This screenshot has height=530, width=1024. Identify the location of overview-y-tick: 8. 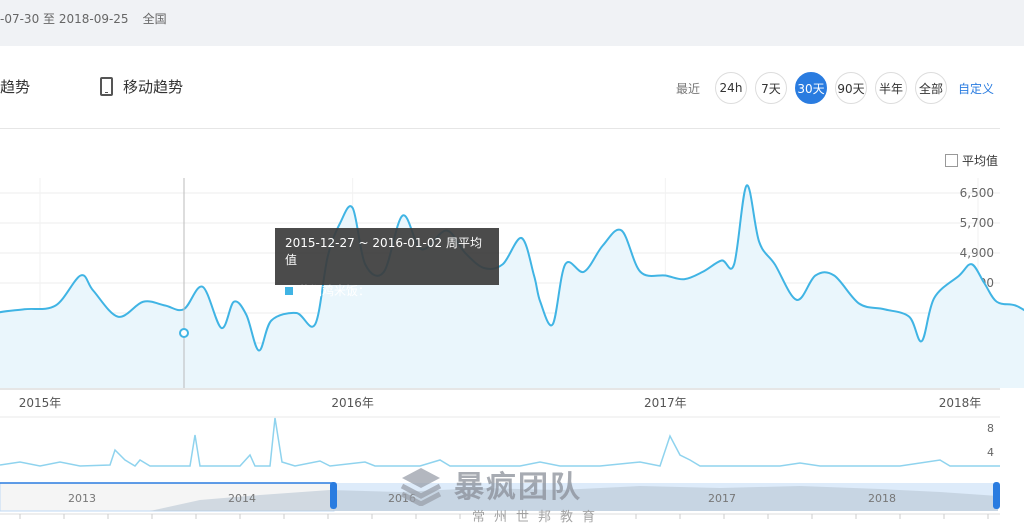
(990, 428).